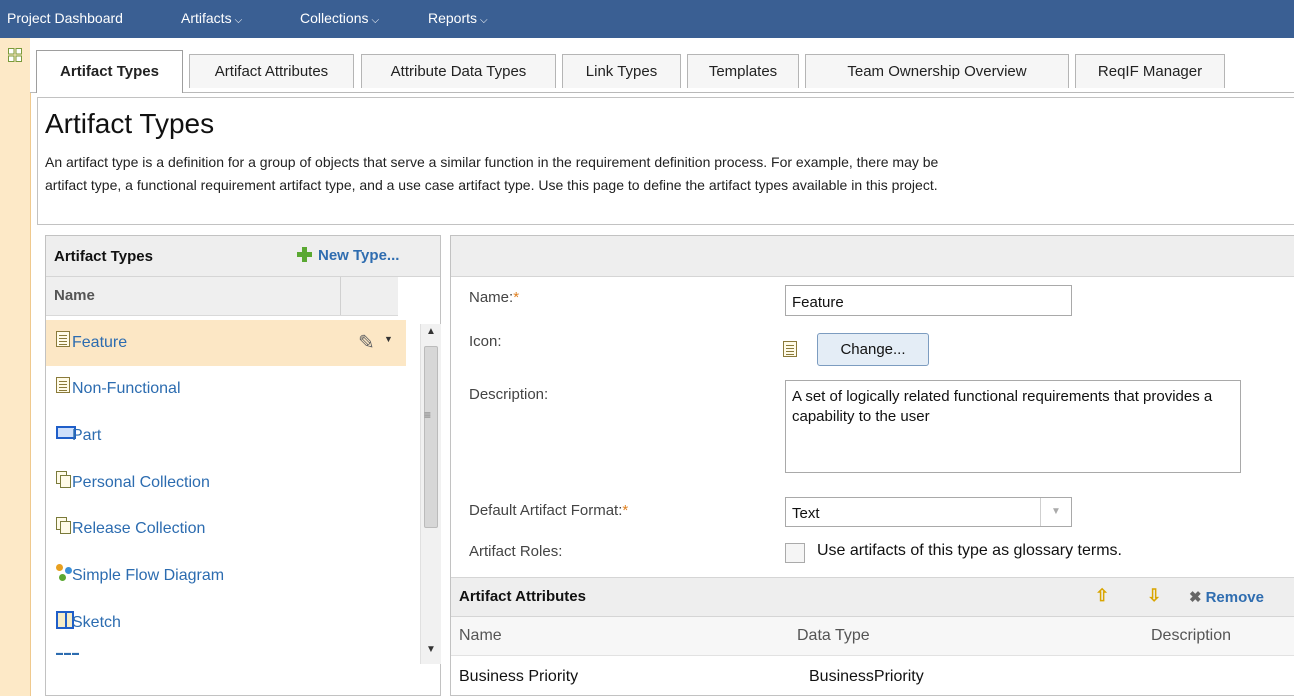 Image resolution: width=1294 pixels, height=696 pixels. Describe the element at coordinates (100, 342) in the screenshot. I see `list-item-label: Feature` at that location.